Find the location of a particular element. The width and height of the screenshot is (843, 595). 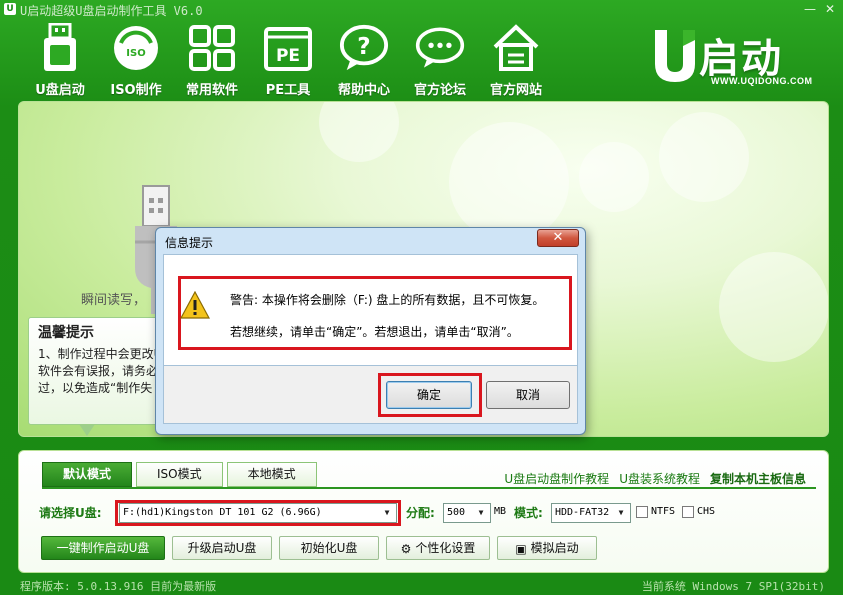

toolbar-usb-boot: U盘启动 is located at coordinates (60, 59).